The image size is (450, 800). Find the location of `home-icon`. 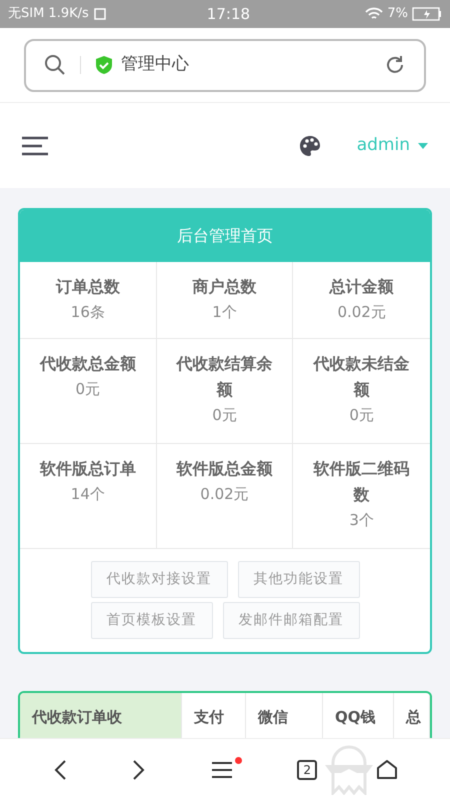

home-icon is located at coordinates (387, 770).